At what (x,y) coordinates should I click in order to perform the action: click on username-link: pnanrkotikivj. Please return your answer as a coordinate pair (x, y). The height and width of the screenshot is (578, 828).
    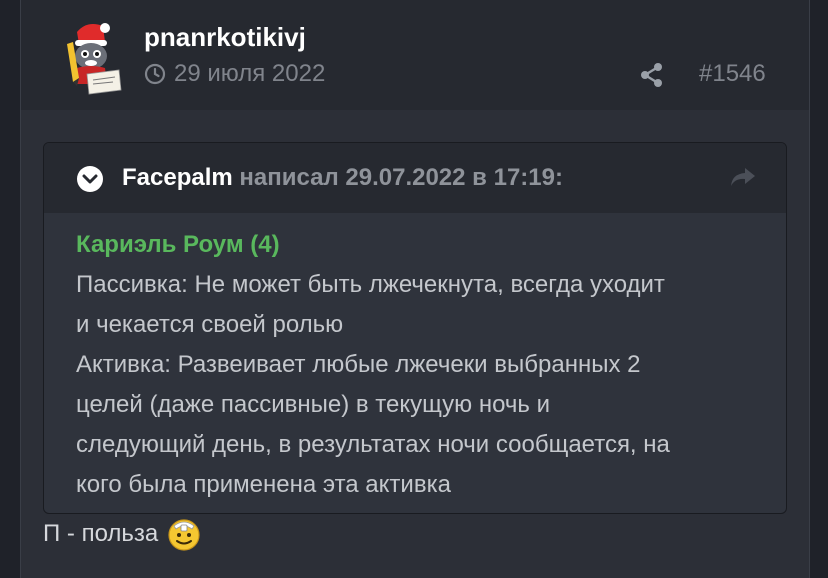
    Looking at the image, I should click on (225, 37).